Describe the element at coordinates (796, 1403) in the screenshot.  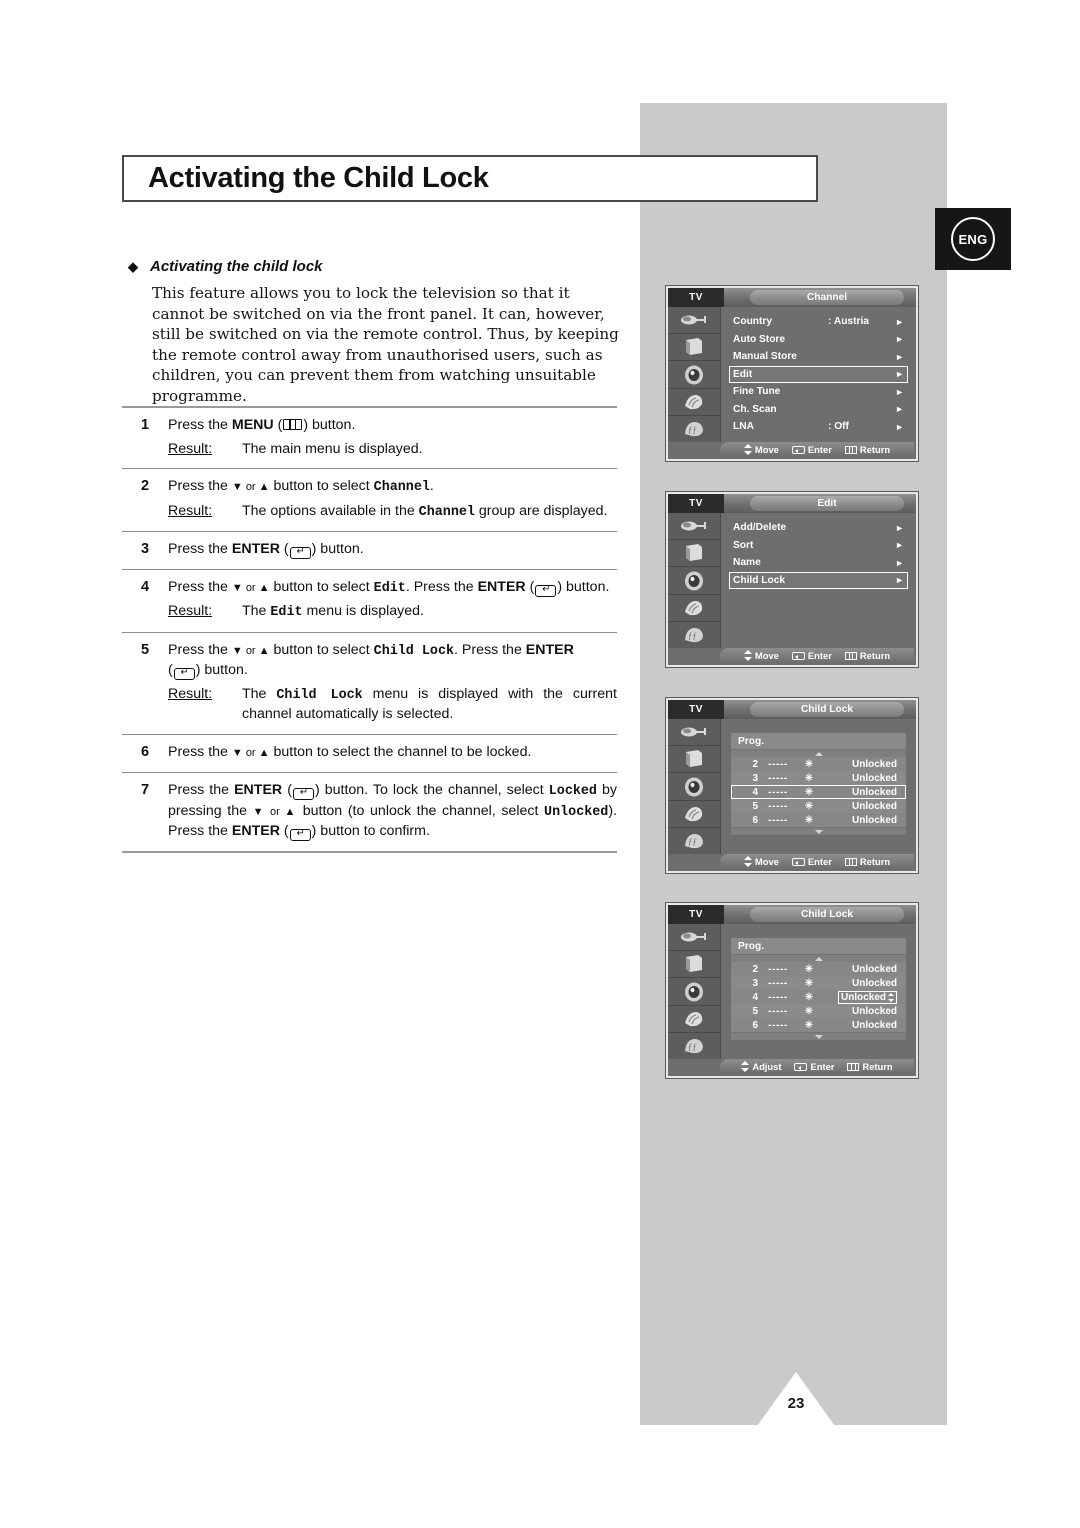
I see `page-number: 23` at that location.